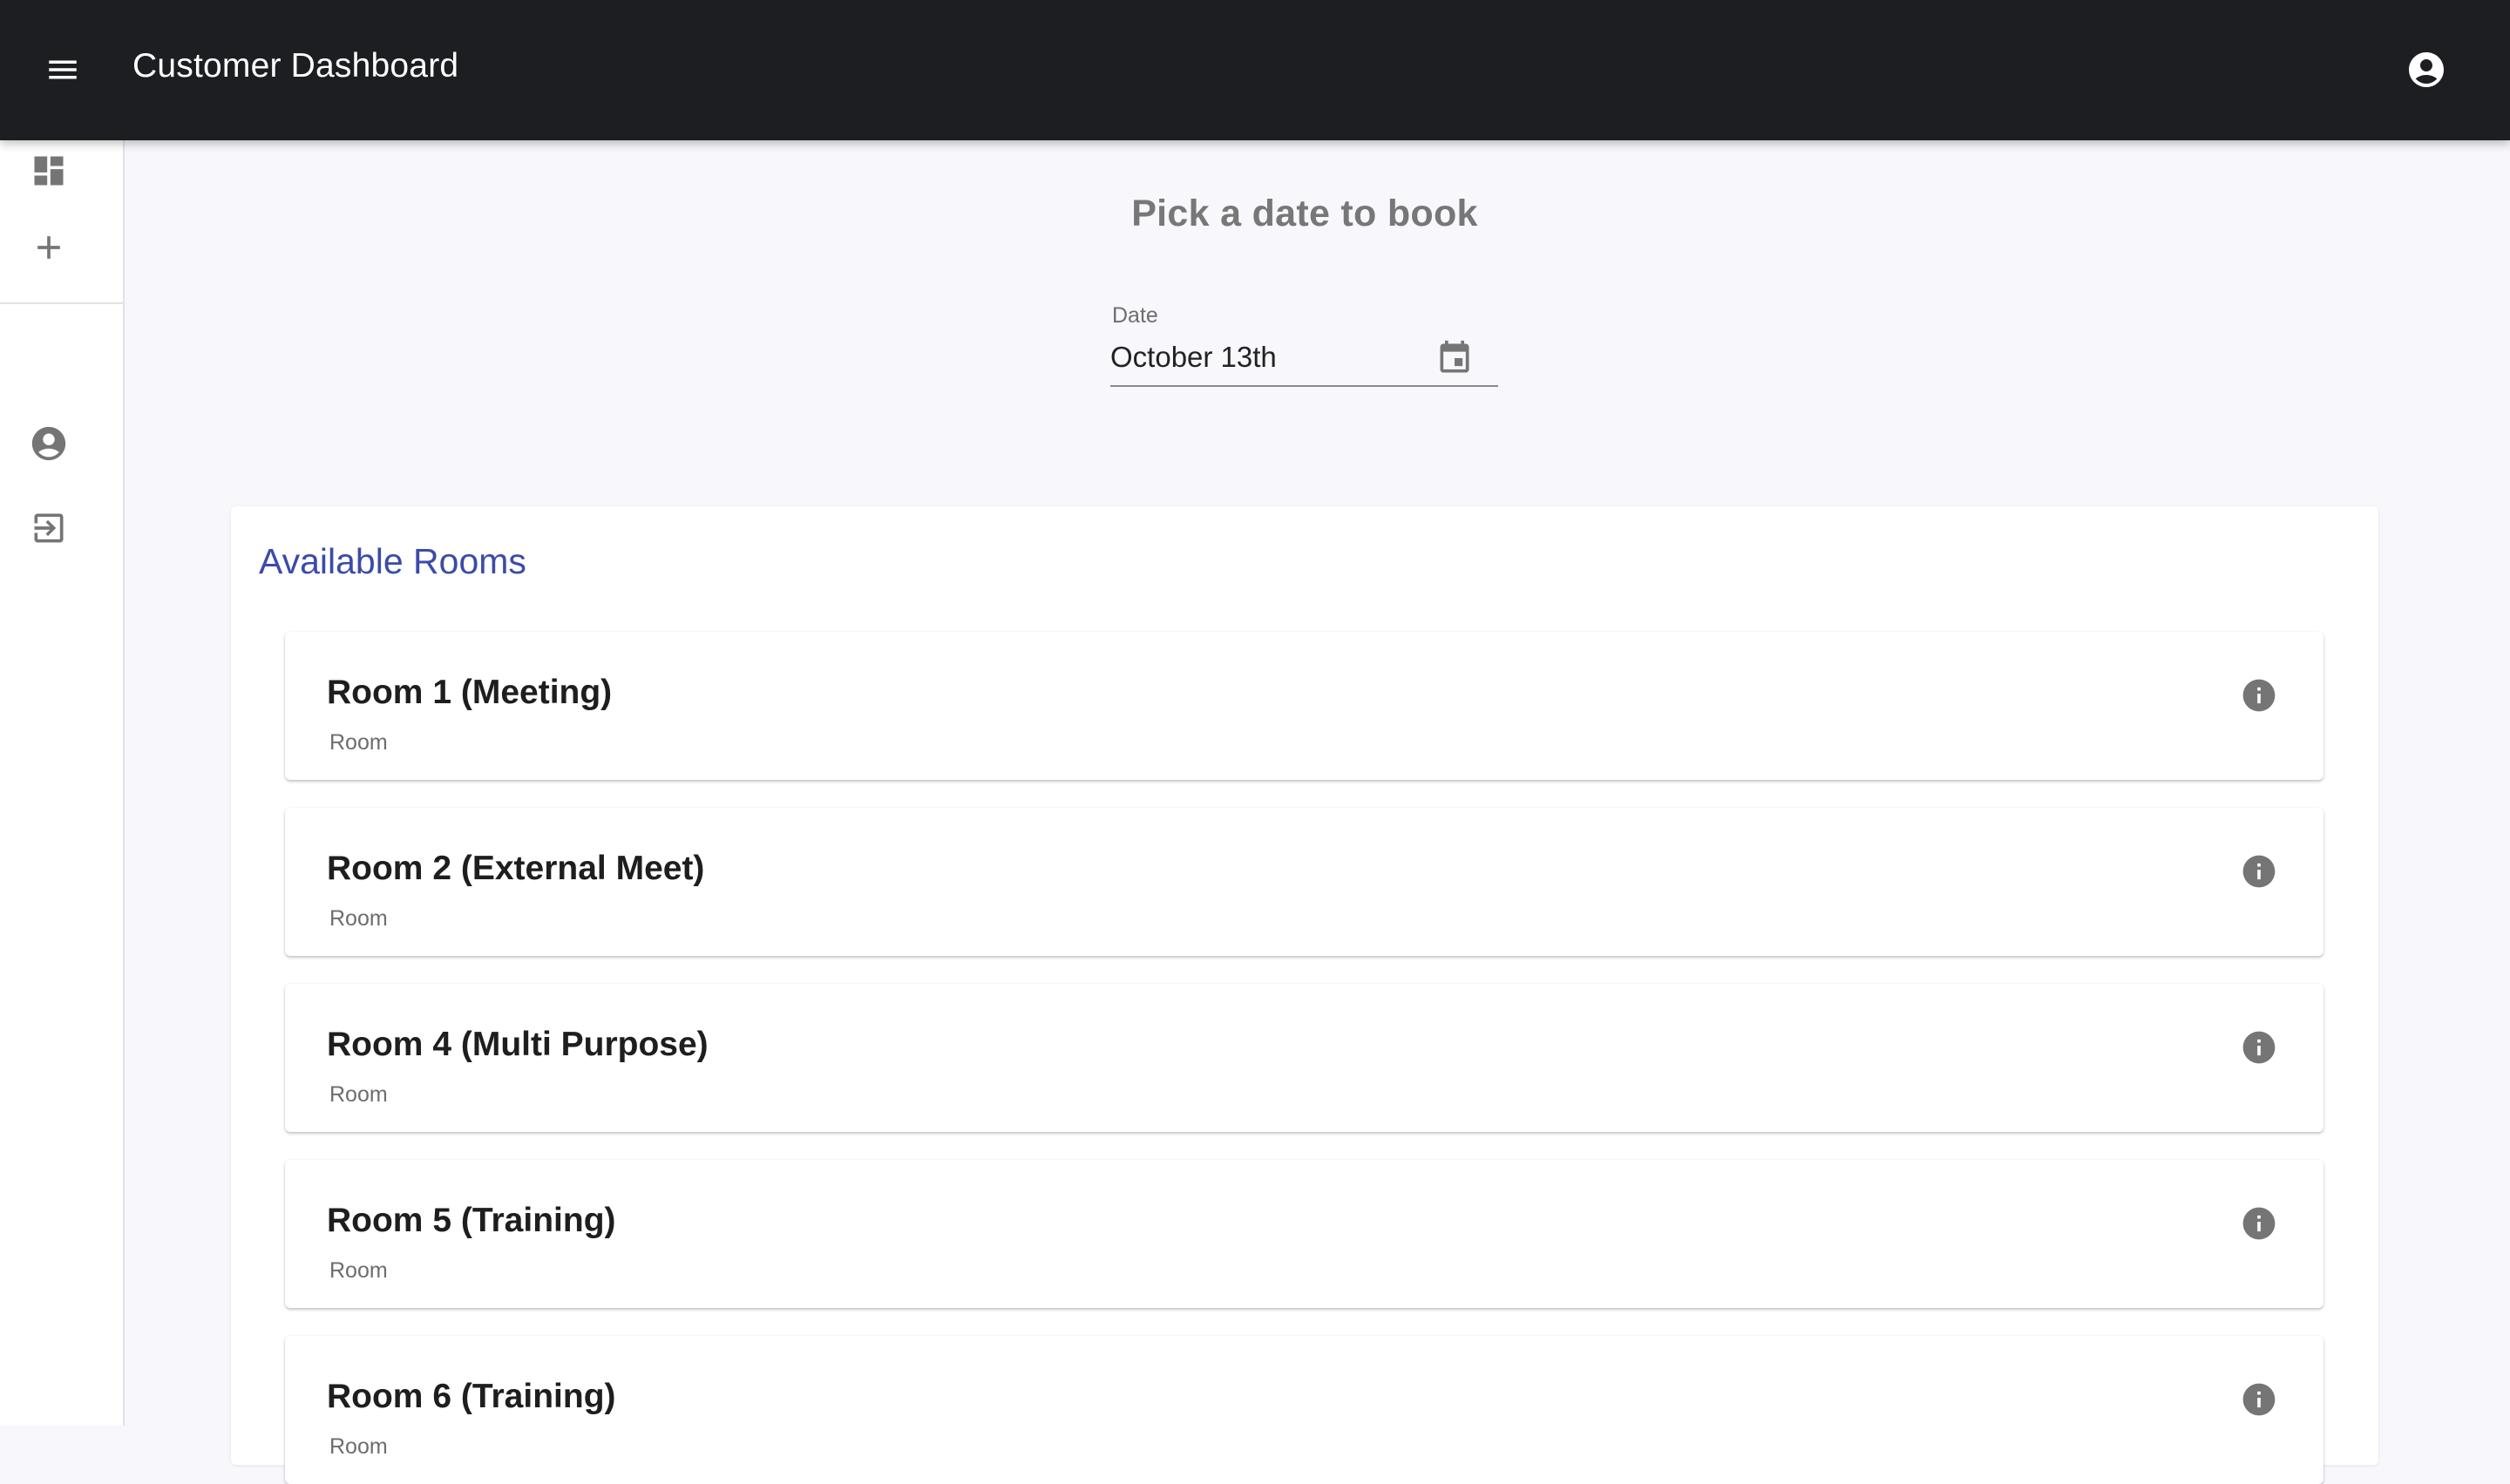  I want to click on sidebar, so click(63, 783).